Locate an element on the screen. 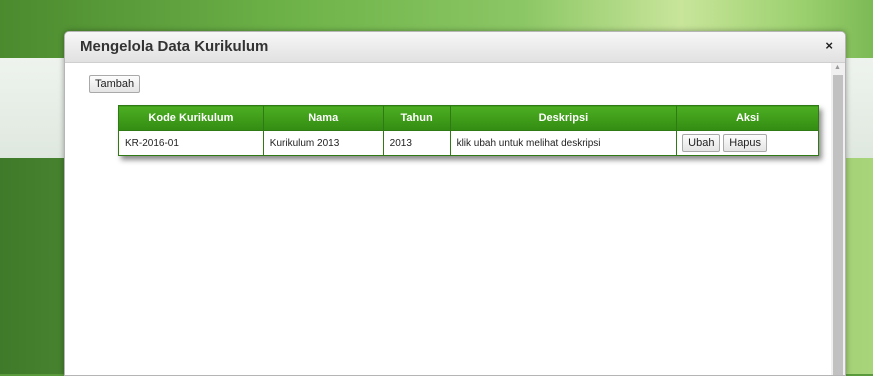  dialog-title: Mengelola Data Kurikulum is located at coordinates (174, 46).